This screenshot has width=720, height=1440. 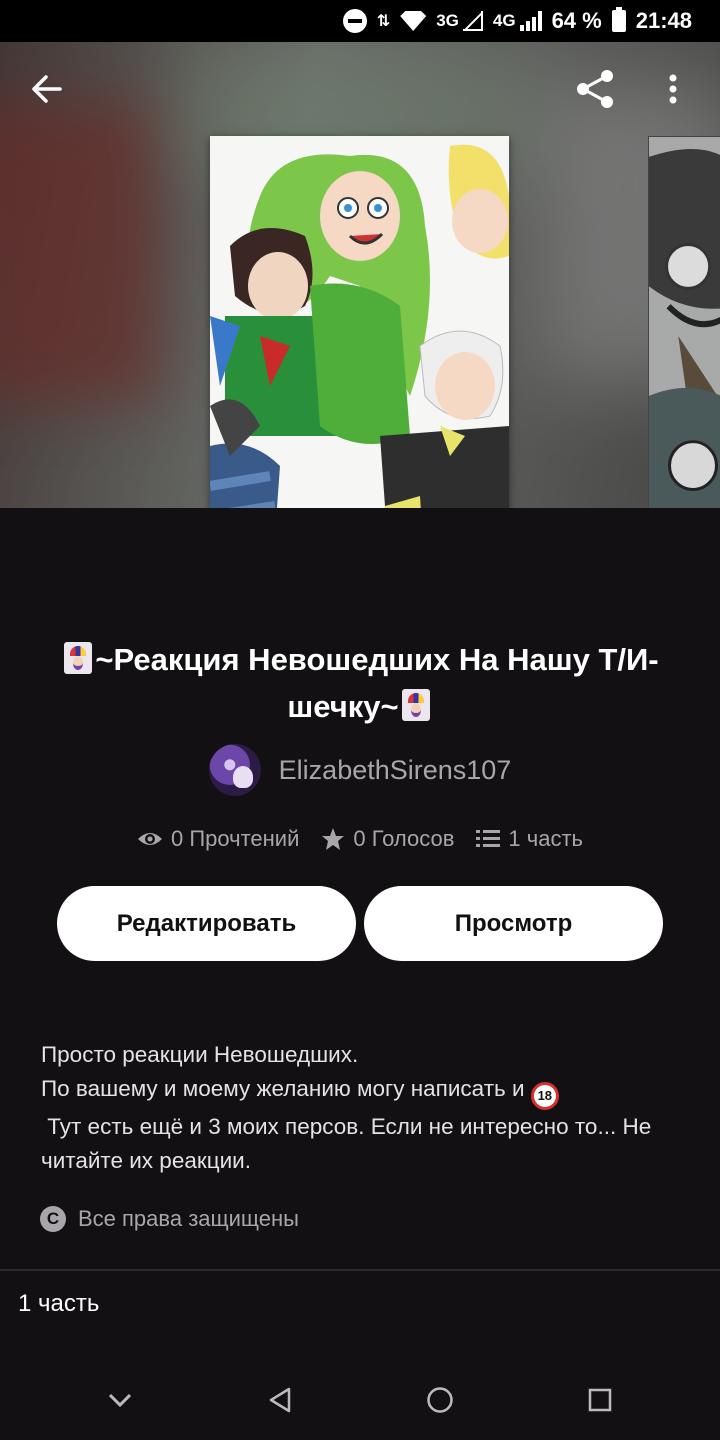 What do you see at coordinates (235, 838) in the screenshot?
I see `reads-count: 0 Прочтений` at bounding box center [235, 838].